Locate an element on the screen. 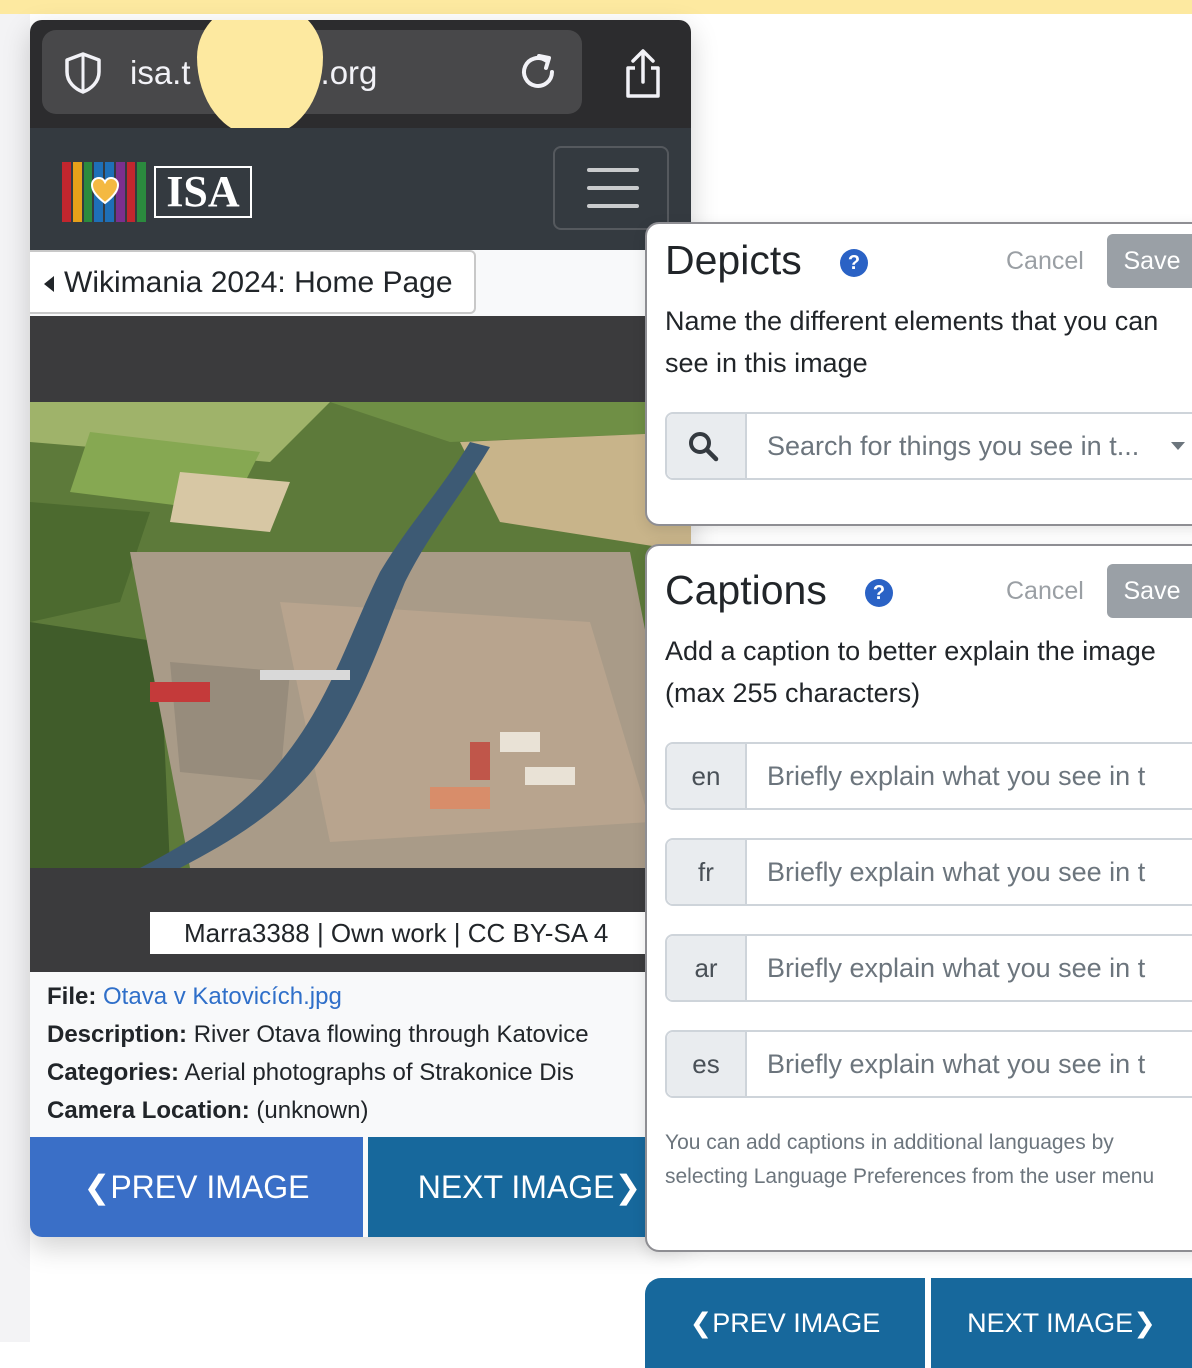 This screenshot has height=1368, width=1192. file-link: Otava v Katovicích.jpg is located at coordinates (222, 996).